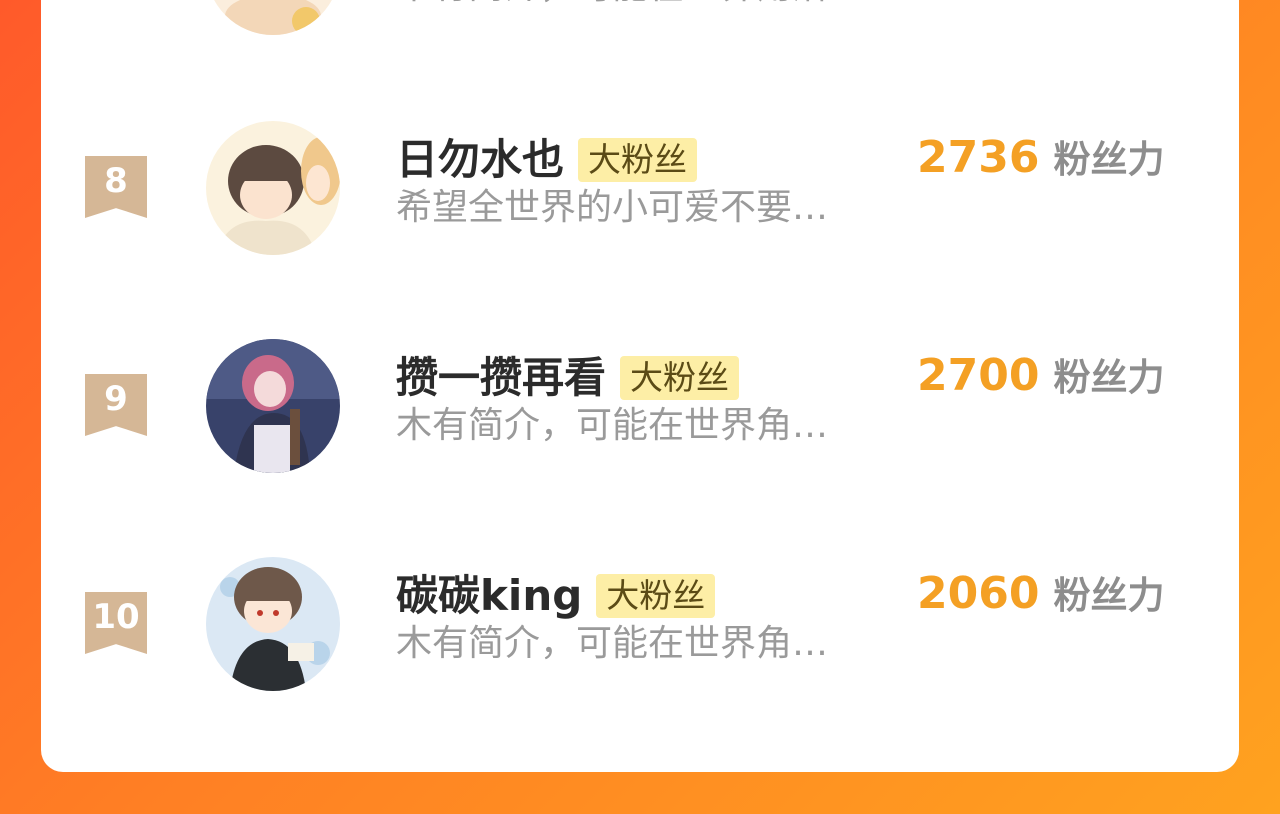 The width and height of the screenshot is (1280, 814). I want to click on score-value: 2736, so click(978, 157).